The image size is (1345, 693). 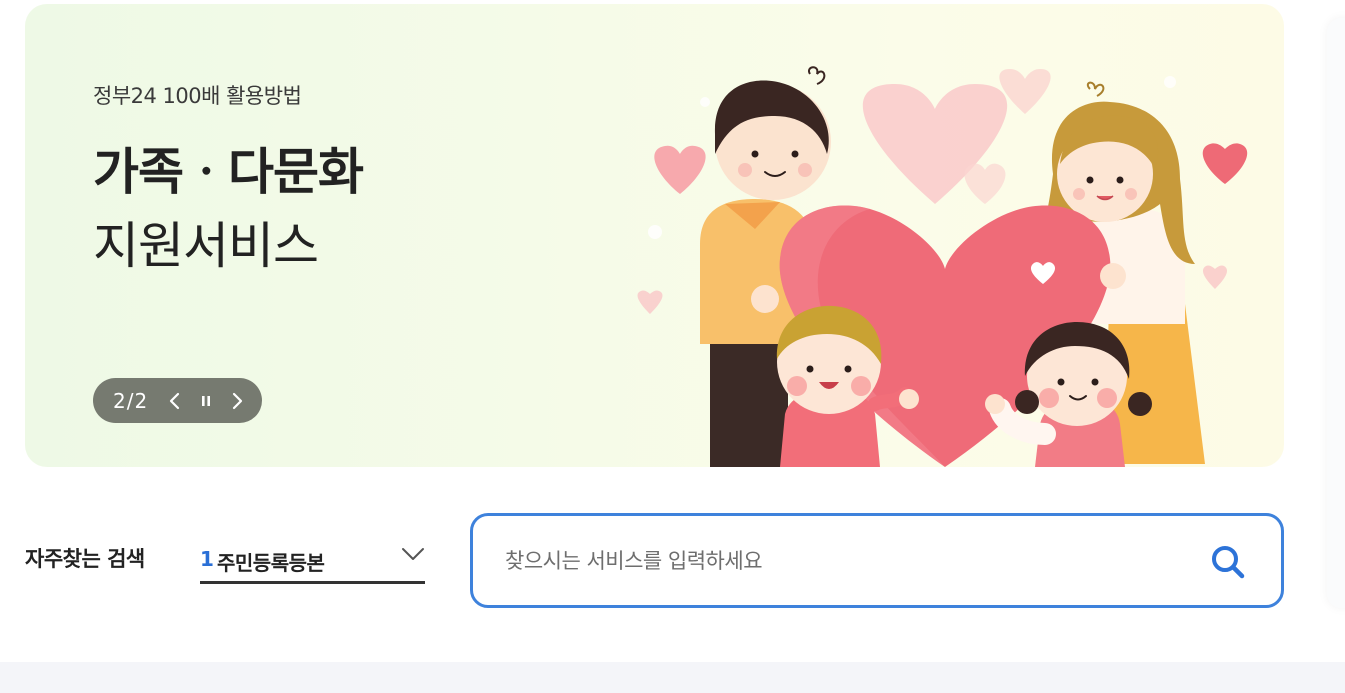 I want to click on banner-subtitle: 지원서비스, so click(x=206, y=246).